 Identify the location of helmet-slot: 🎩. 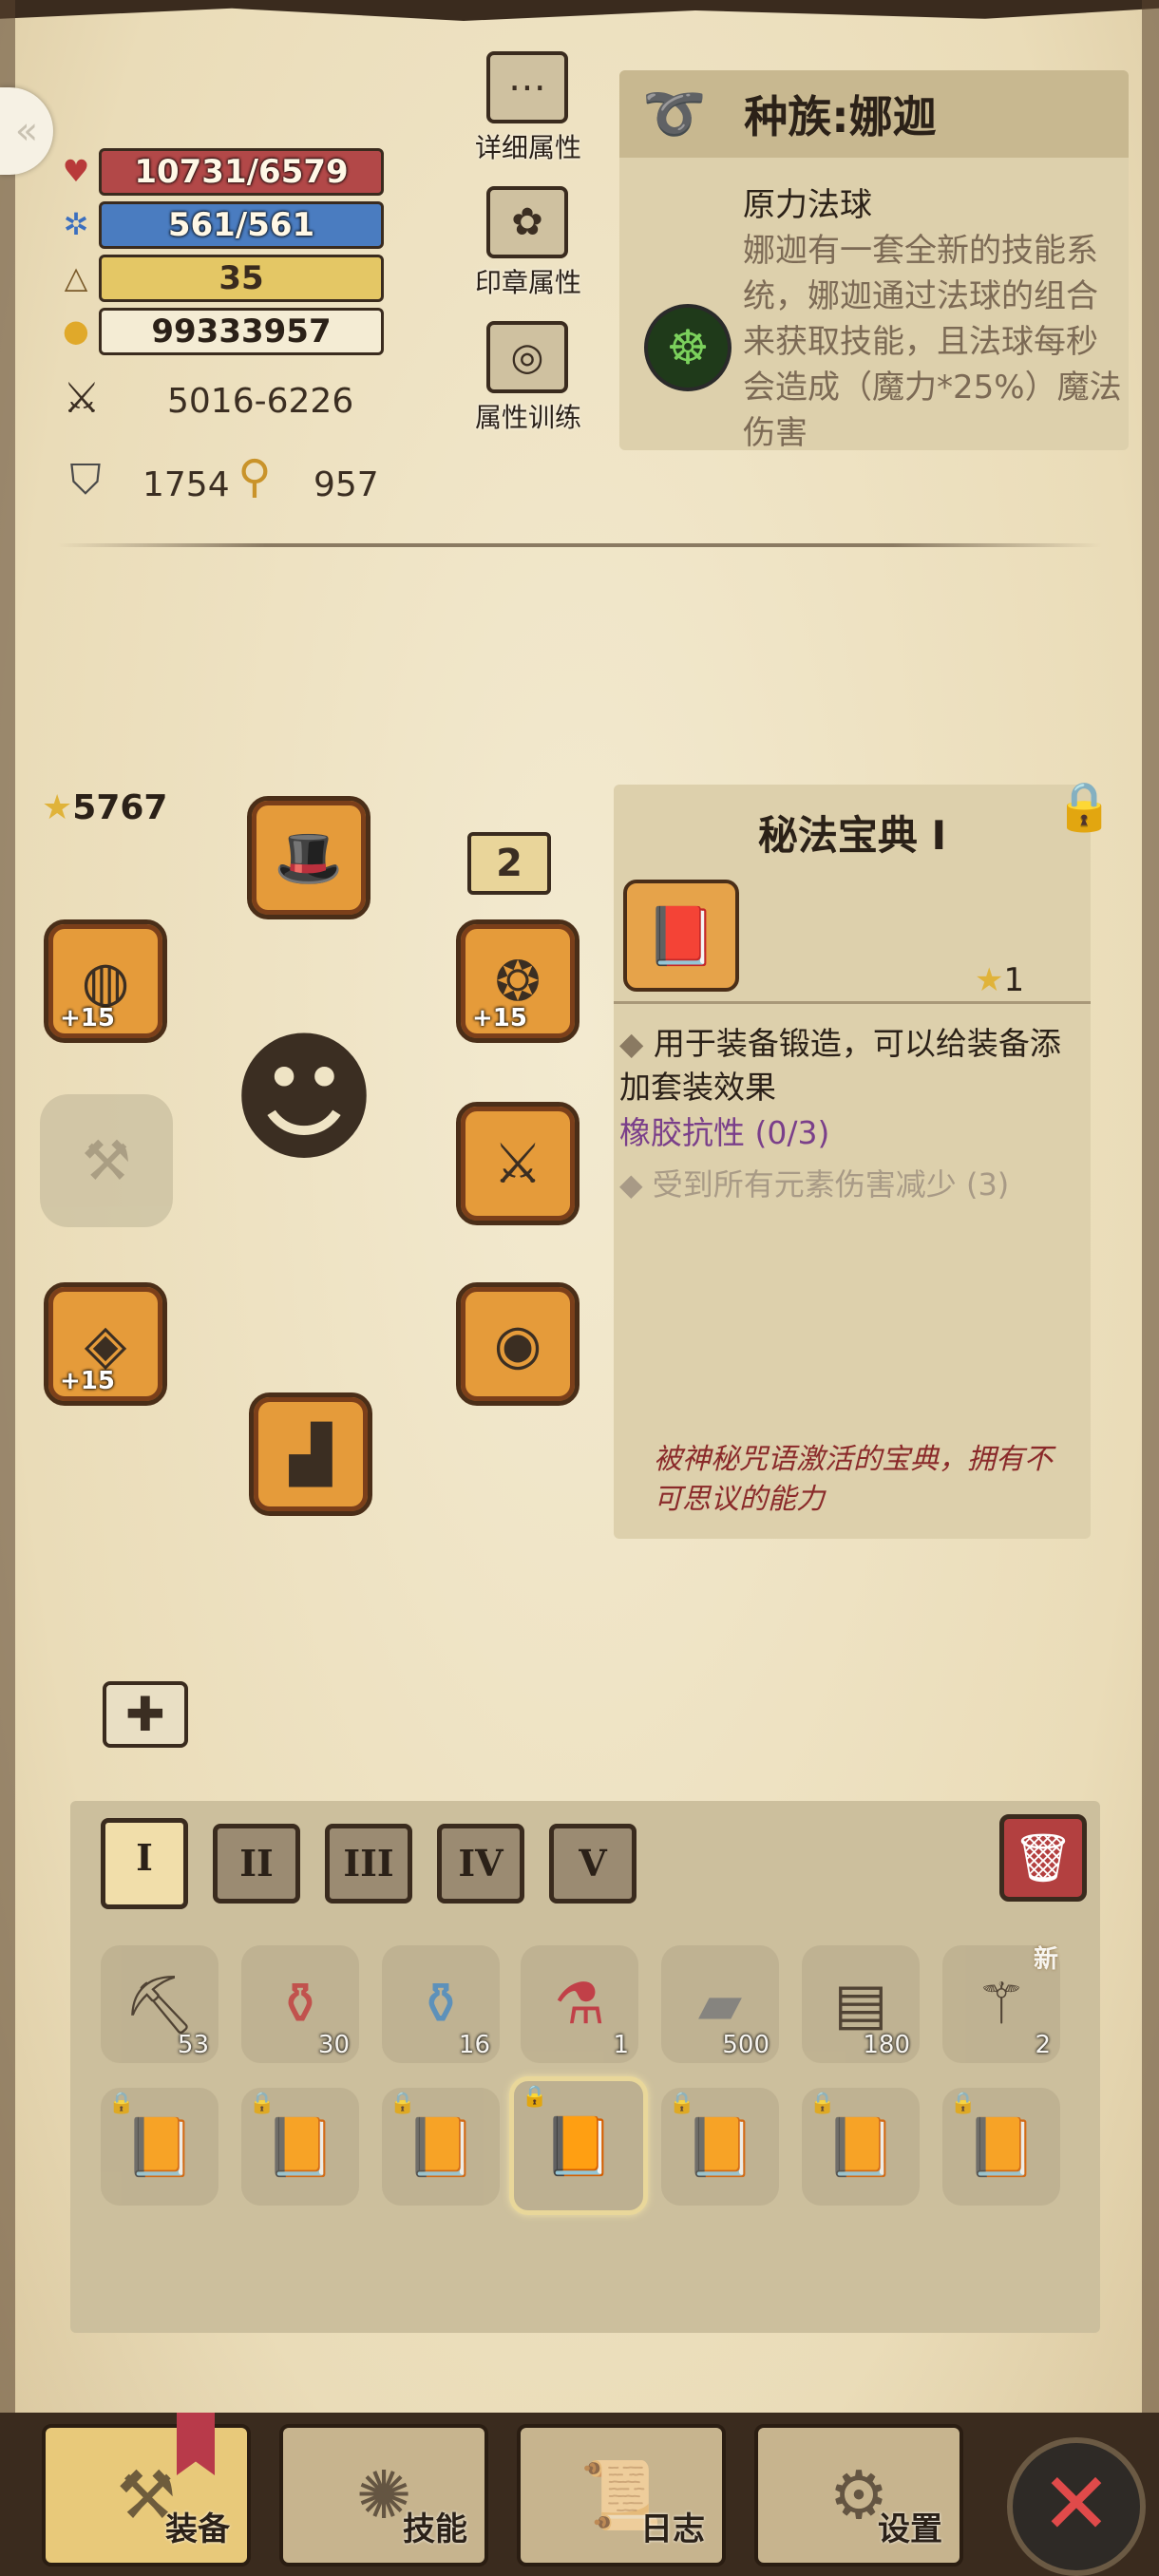
(308, 857).